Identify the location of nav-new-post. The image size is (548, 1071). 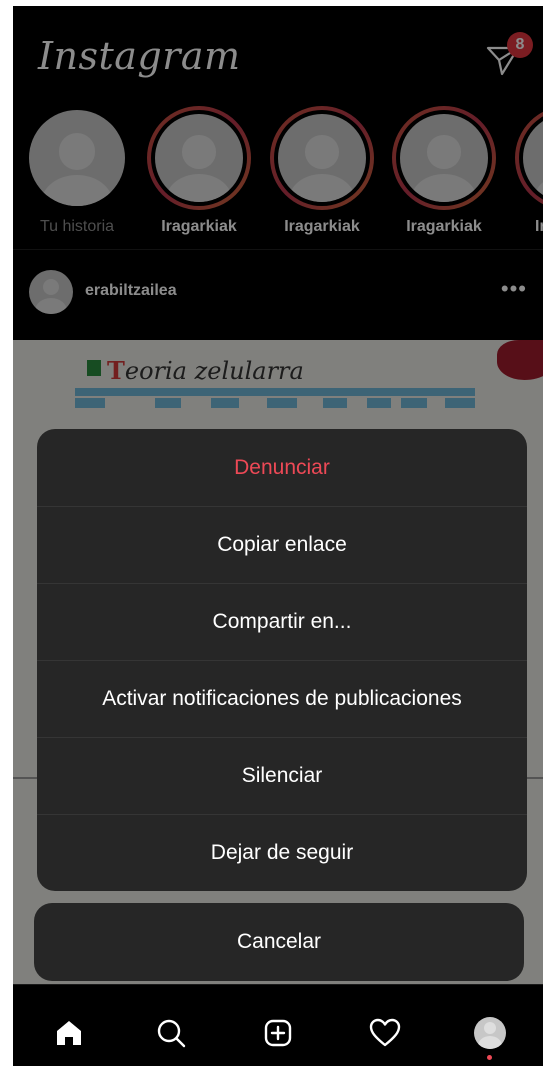
(278, 1033).